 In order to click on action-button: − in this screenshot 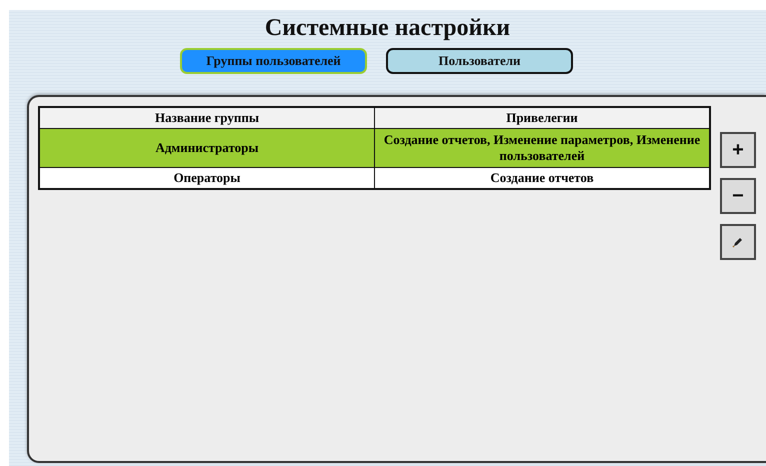, I will do `click(738, 196)`.